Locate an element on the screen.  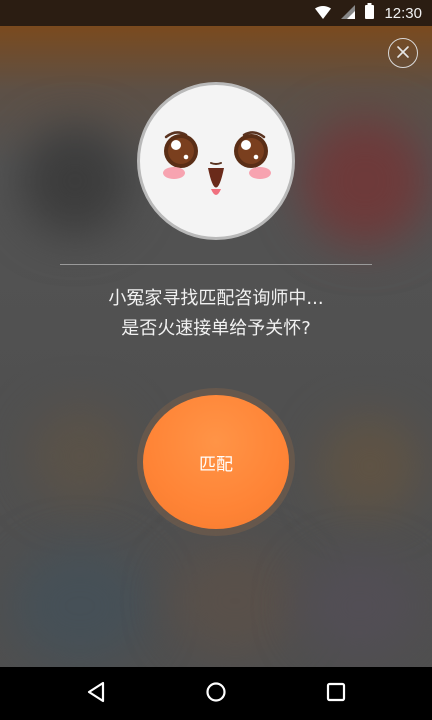
wifi-icon is located at coordinates (323, 13).